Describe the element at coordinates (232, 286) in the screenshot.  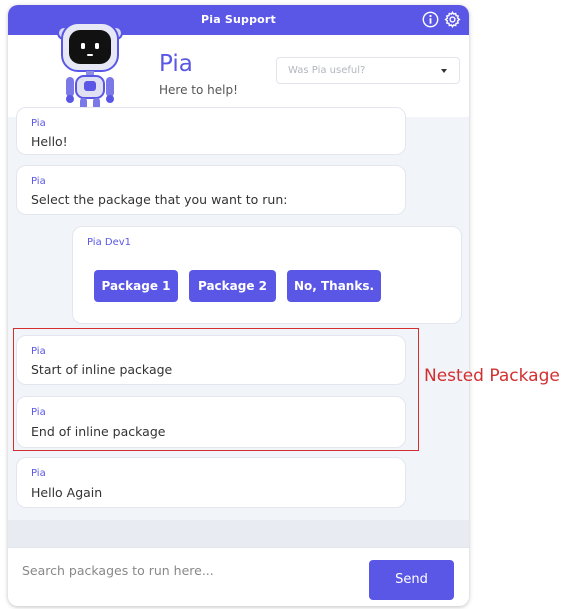
I see `package-2-button: Package 2` at that location.